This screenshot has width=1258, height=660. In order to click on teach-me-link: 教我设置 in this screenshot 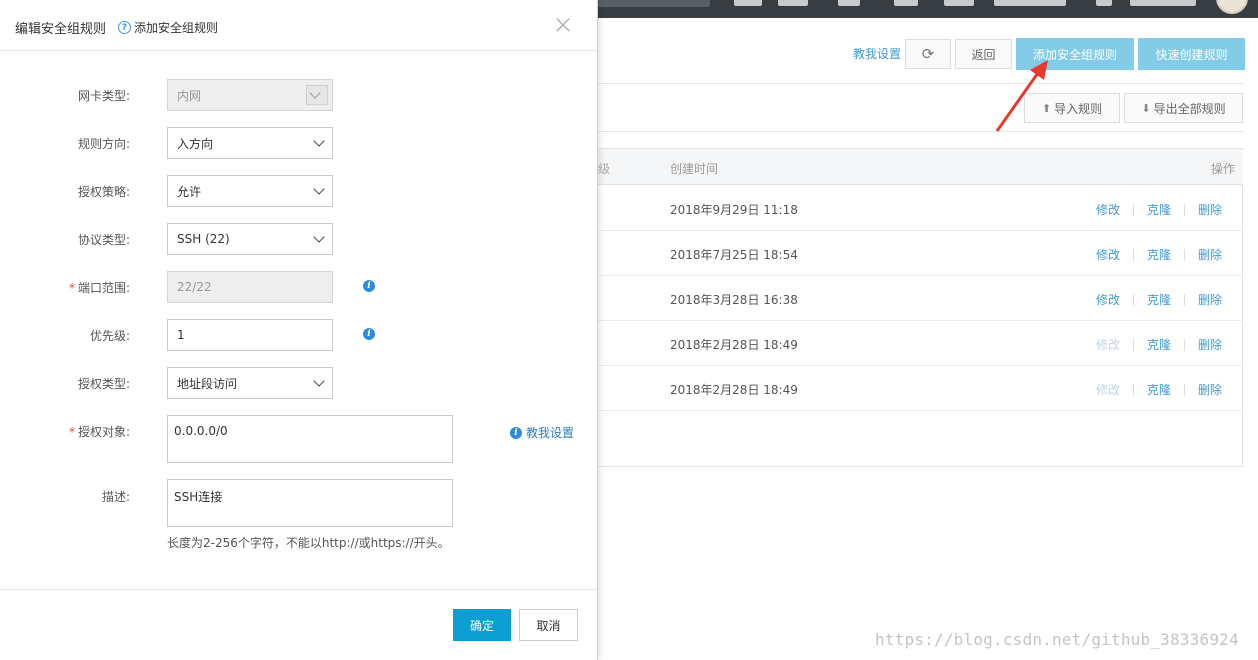, I will do `click(877, 53)`.